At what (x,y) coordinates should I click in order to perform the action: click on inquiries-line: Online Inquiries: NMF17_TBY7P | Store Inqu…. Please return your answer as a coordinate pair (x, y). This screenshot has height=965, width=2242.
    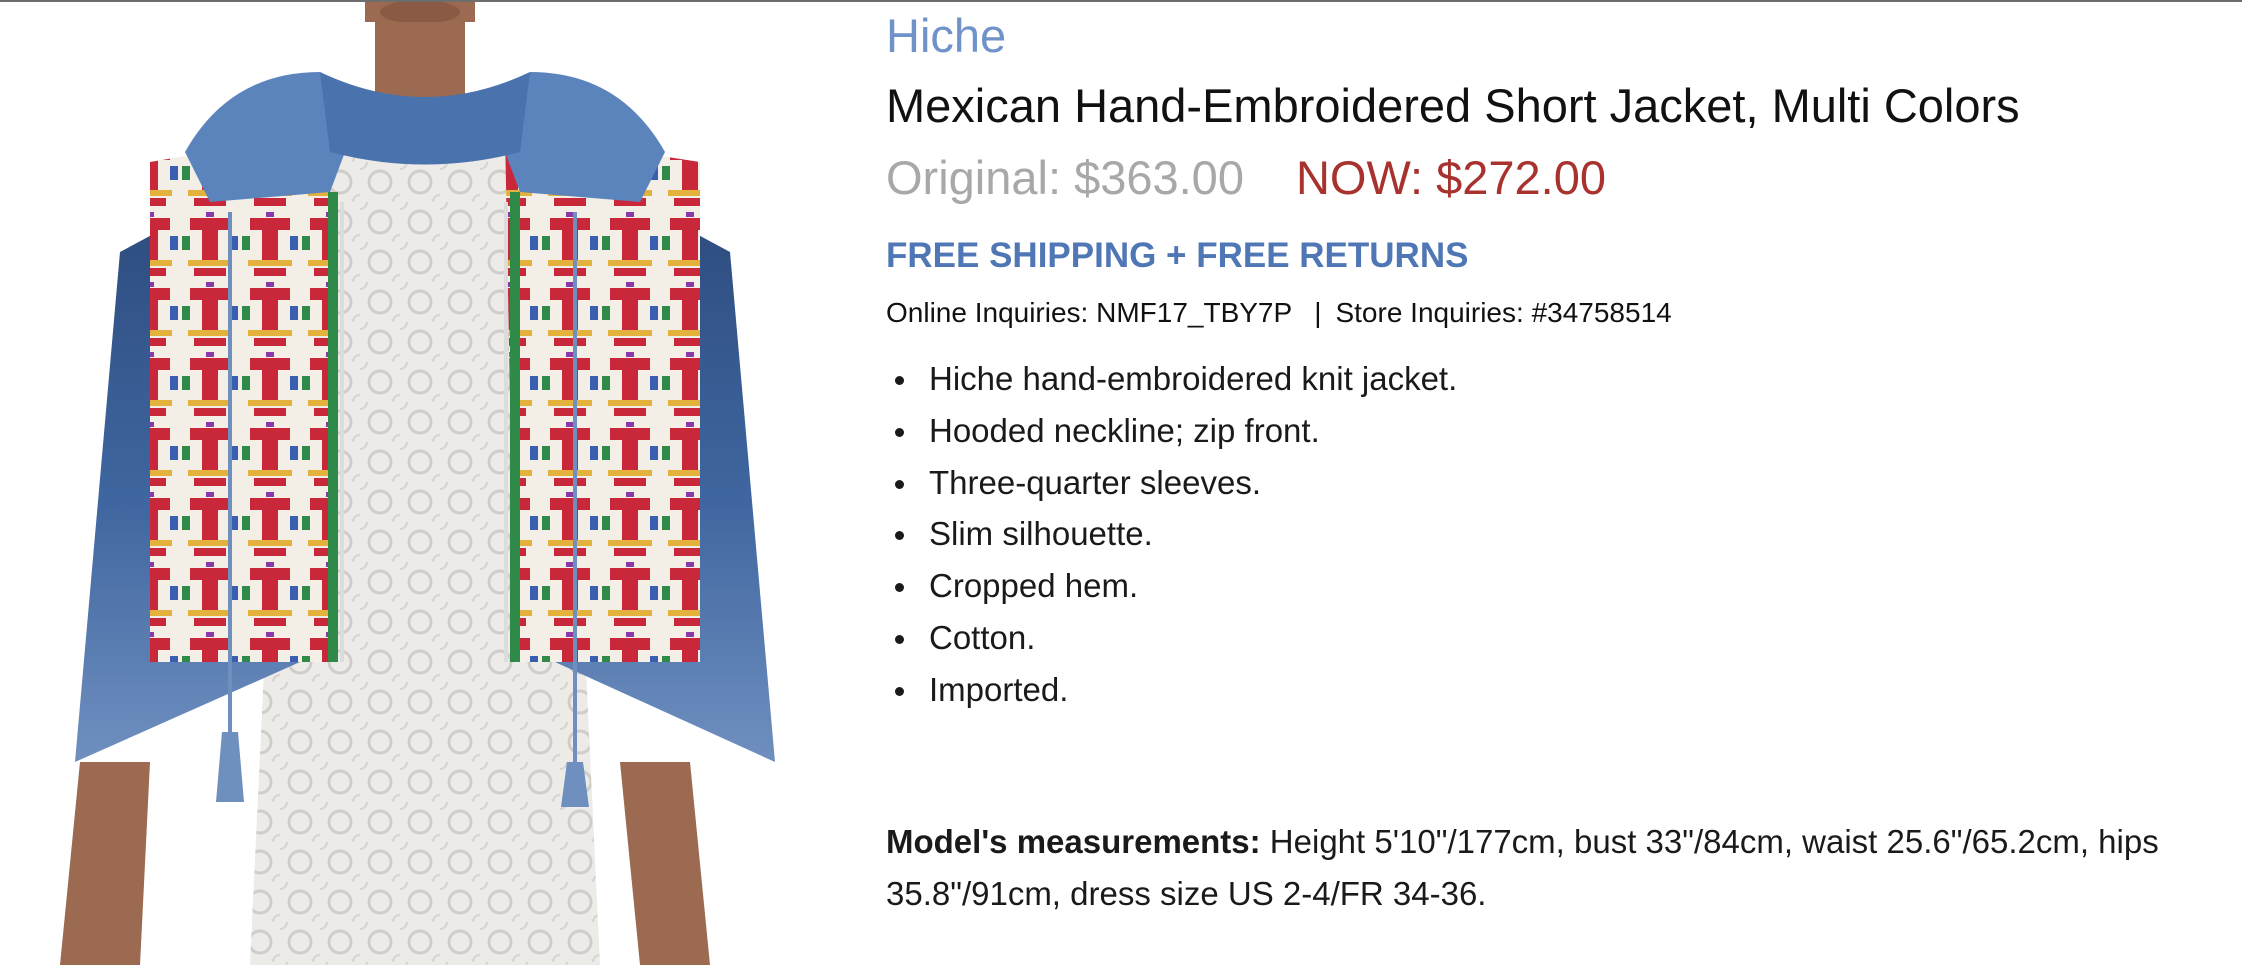
    Looking at the image, I should click on (1279, 313).